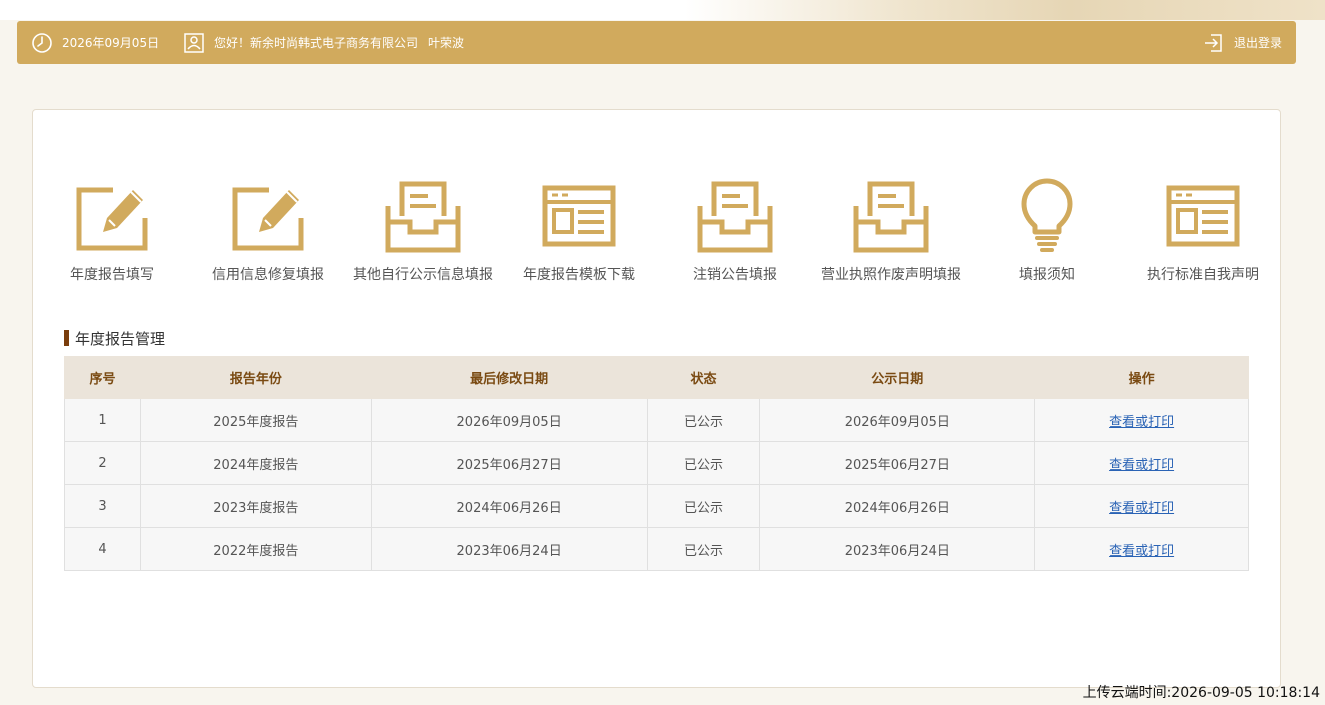 This screenshot has width=1325, height=705. Describe the element at coordinates (255, 377) in the screenshot. I see `column-header: 报告年份` at that location.